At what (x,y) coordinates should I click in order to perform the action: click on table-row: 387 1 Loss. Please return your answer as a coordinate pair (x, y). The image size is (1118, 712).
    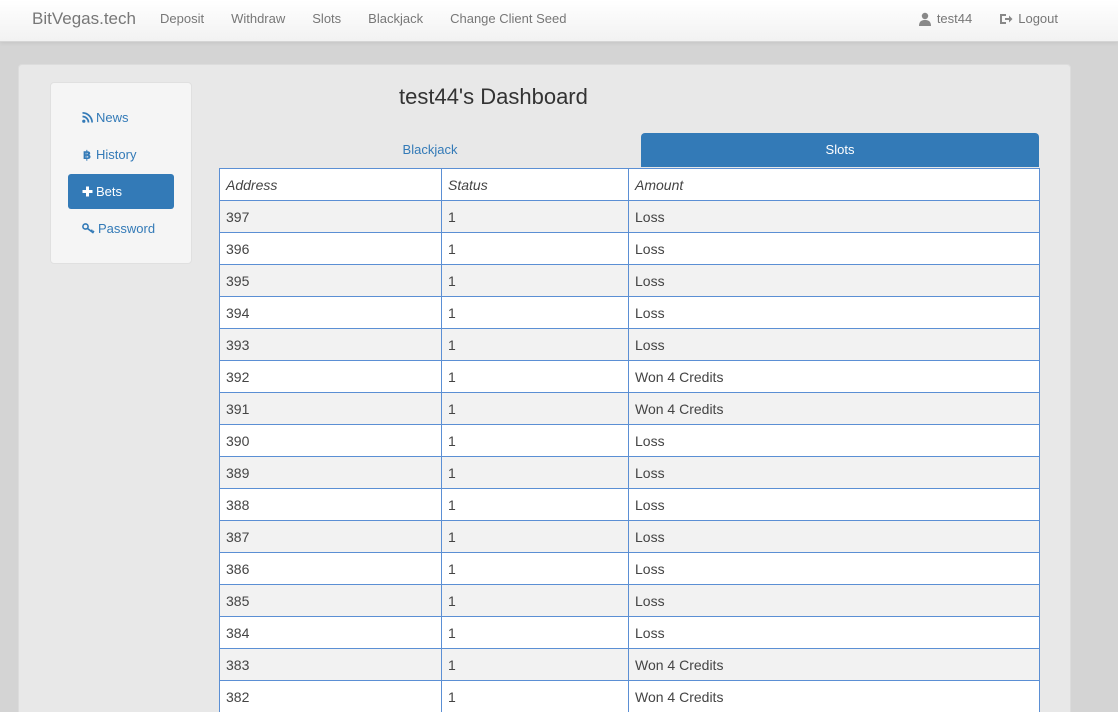
    Looking at the image, I should click on (629, 536).